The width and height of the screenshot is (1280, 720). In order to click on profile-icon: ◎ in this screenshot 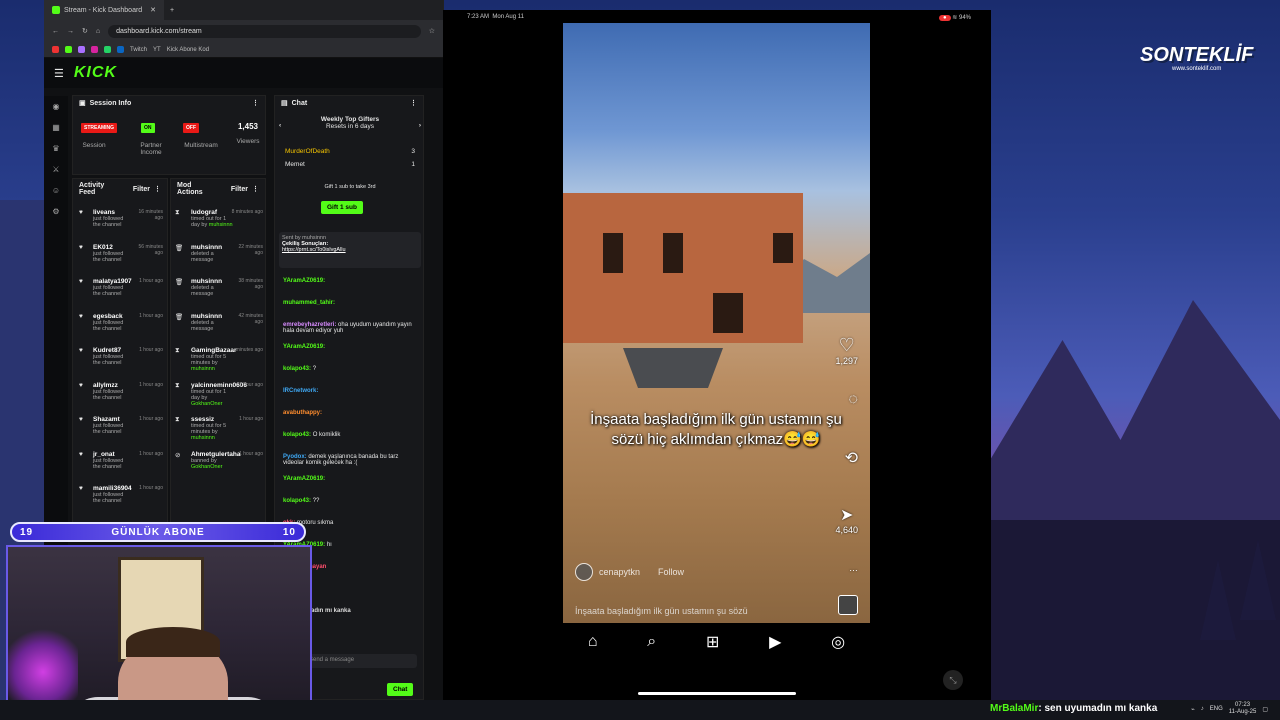, I will do `click(838, 642)`.